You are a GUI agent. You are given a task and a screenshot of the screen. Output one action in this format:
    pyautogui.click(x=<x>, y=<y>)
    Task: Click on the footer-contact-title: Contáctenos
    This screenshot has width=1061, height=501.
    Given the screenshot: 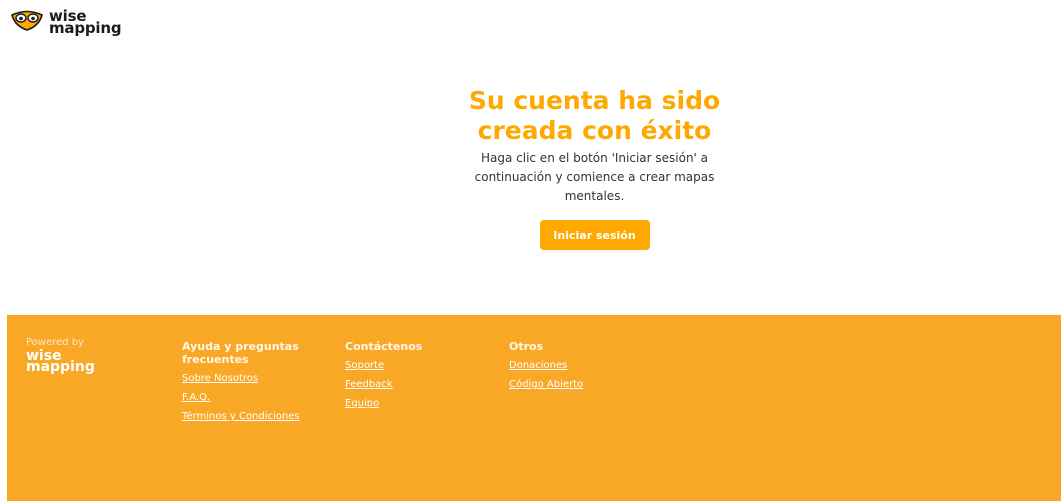 What is the action you would take?
    pyautogui.click(x=384, y=346)
    